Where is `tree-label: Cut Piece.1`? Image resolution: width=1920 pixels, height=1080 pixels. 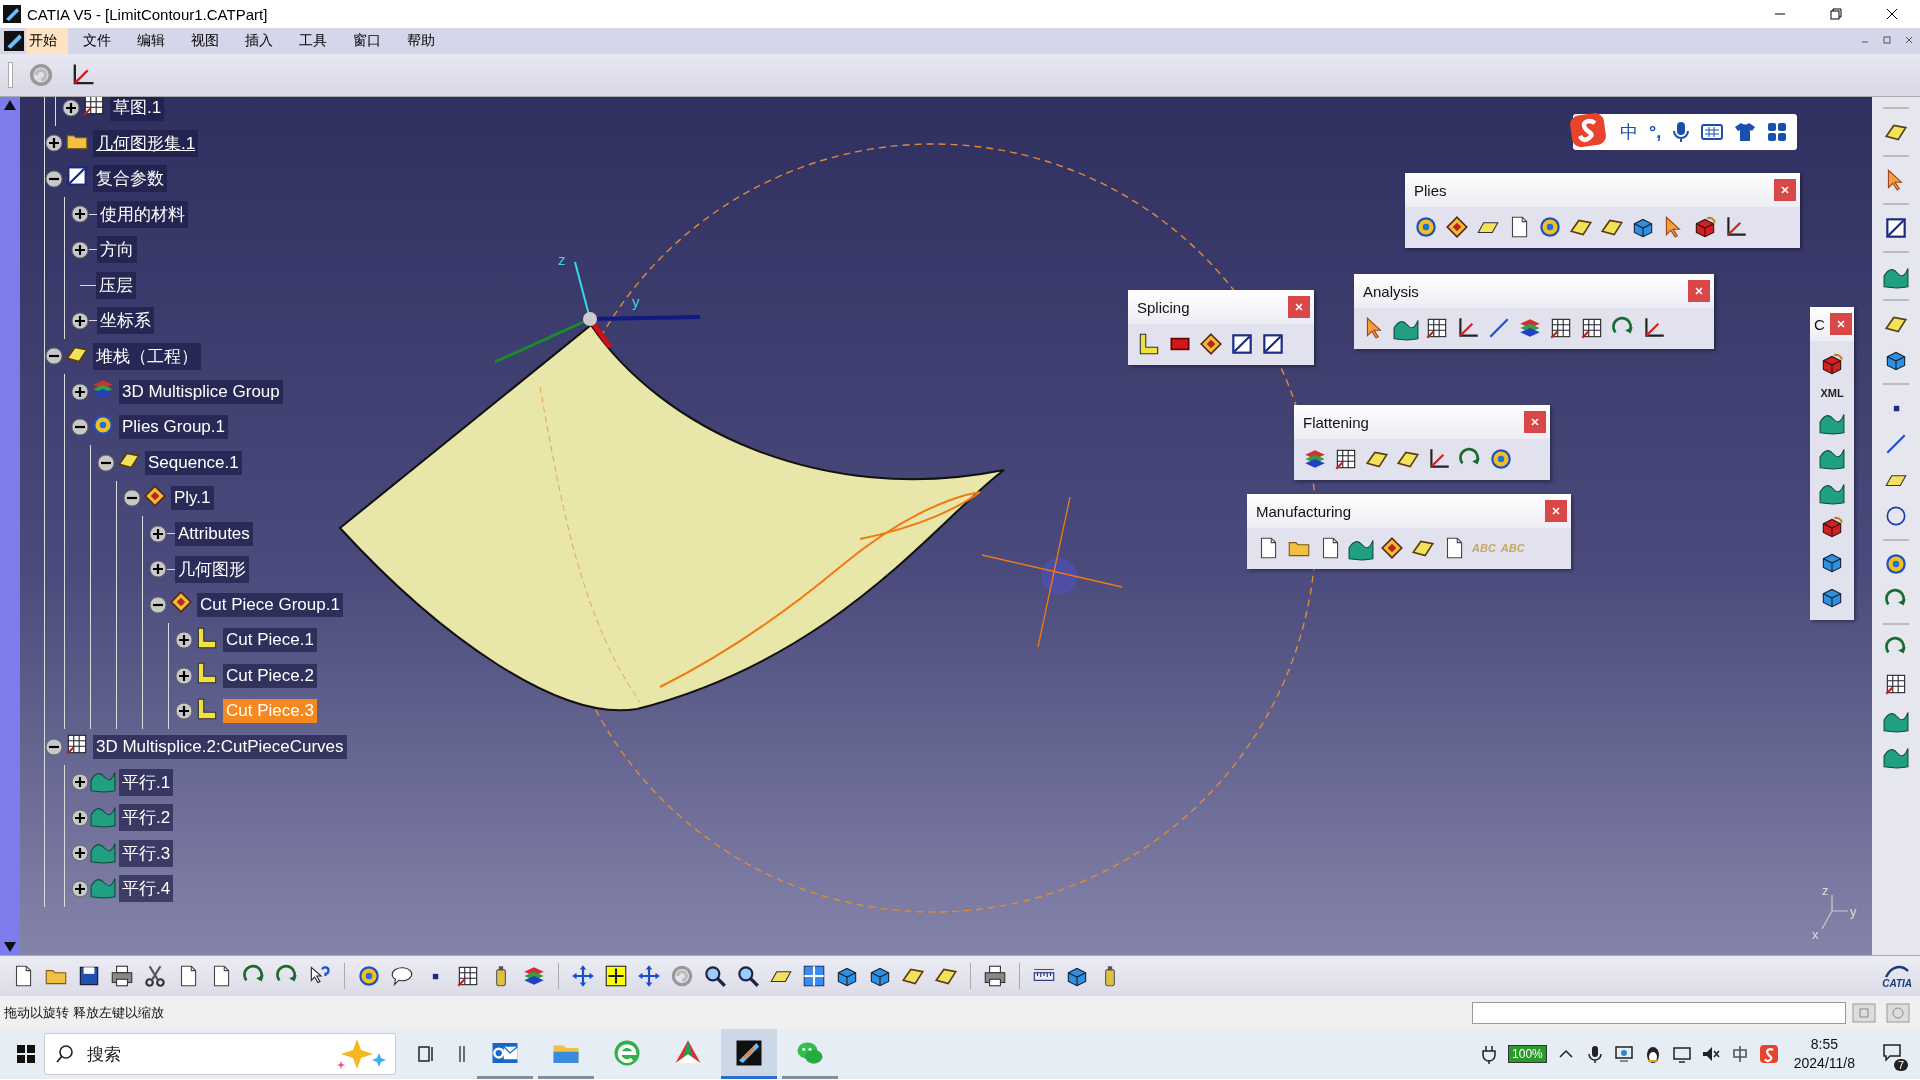
tree-label: Cut Piece.1 is located at coordinates (270, 640).